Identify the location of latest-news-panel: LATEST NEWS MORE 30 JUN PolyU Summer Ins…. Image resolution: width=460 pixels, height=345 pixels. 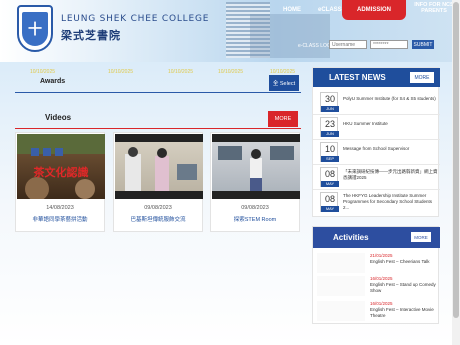
(376, 142).